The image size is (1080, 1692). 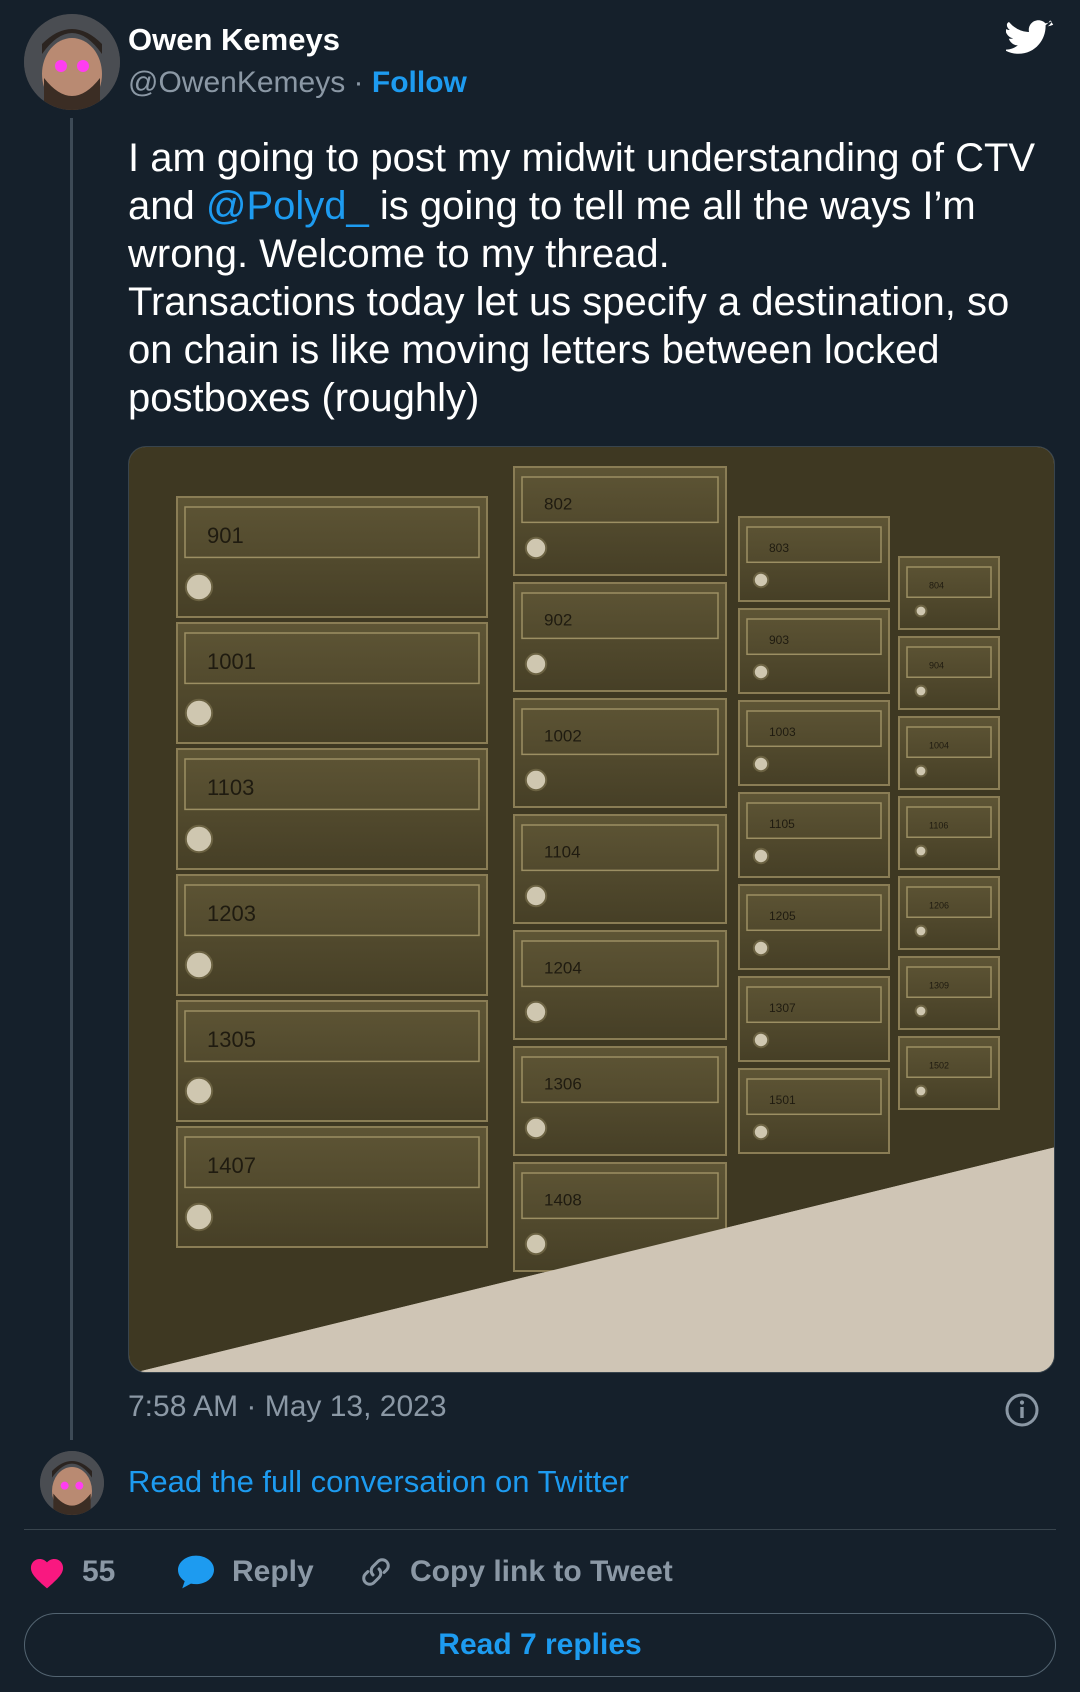 I want to click on mailbox-number: 802, so click(x=558, y=503).